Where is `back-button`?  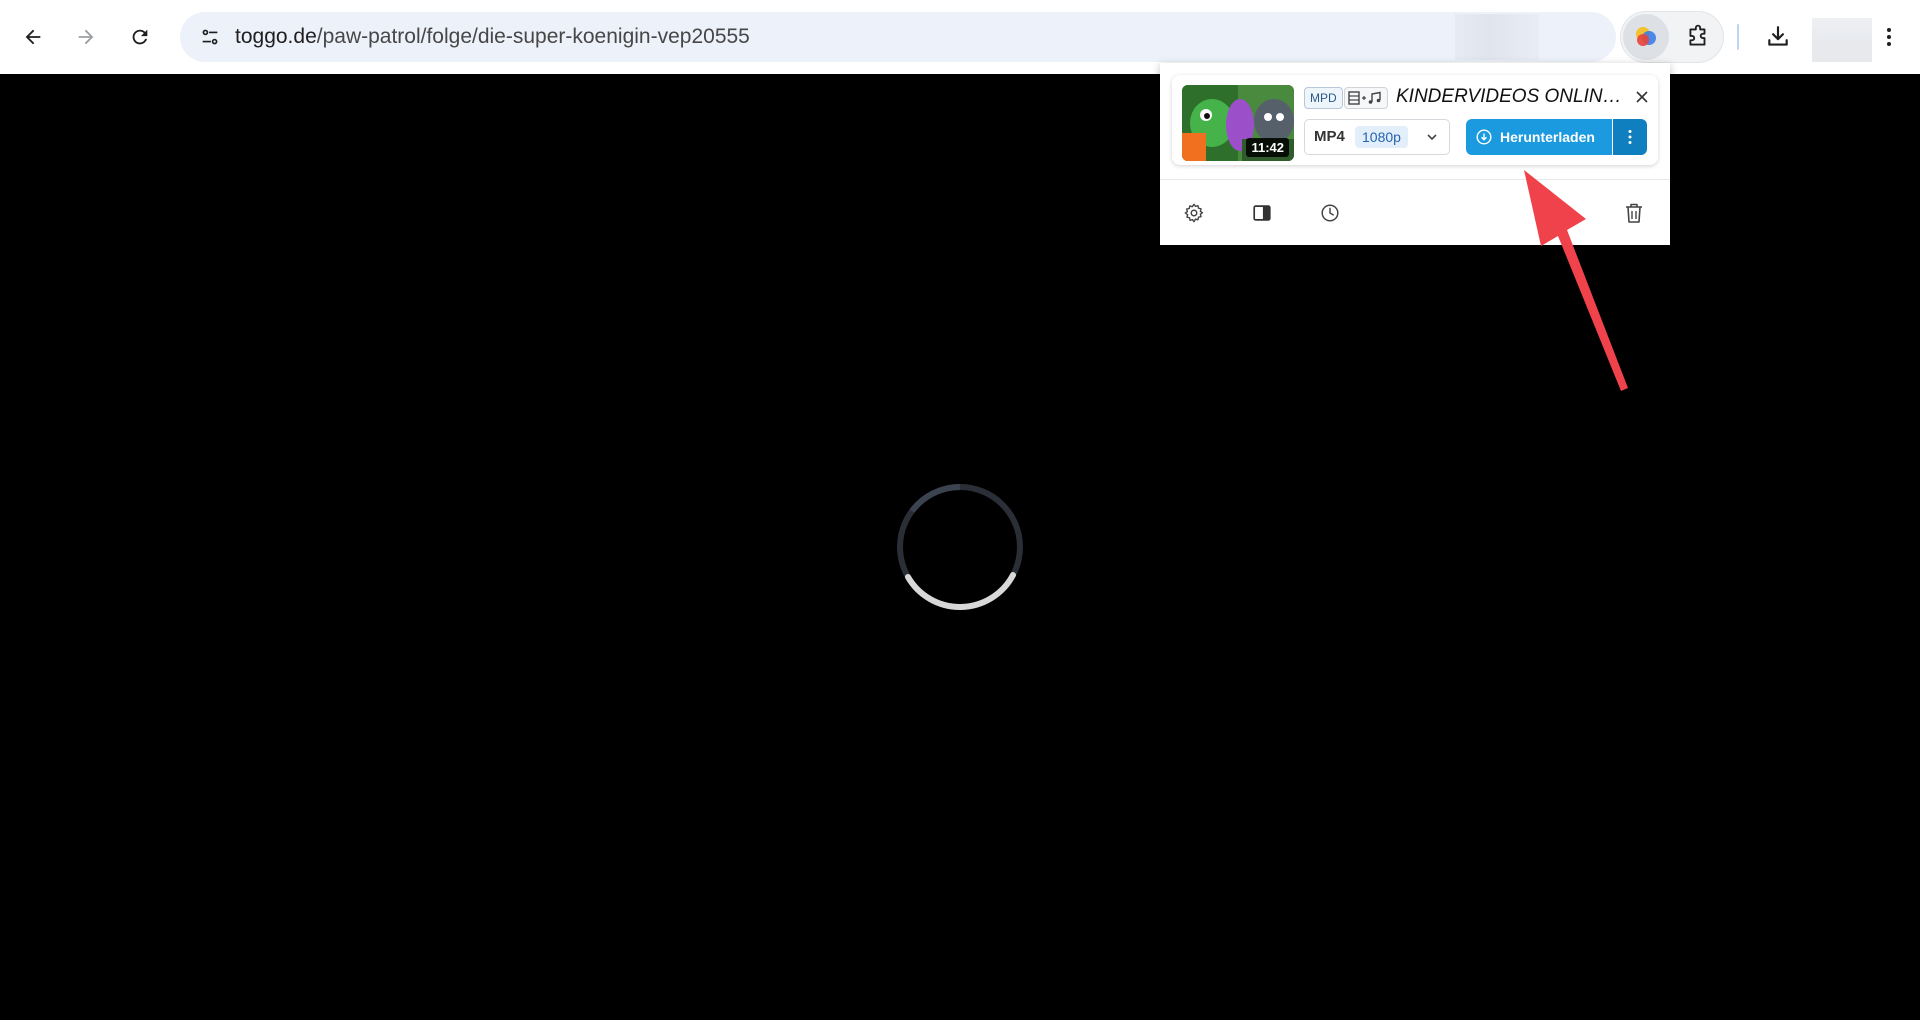
back-button is located at coordinates (33, 37).